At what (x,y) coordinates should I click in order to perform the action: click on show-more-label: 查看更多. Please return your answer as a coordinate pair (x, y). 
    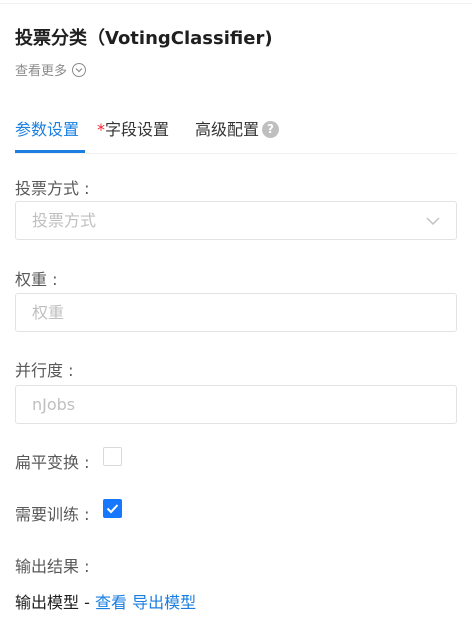
    Looking at the image, I should click on (41, 71).